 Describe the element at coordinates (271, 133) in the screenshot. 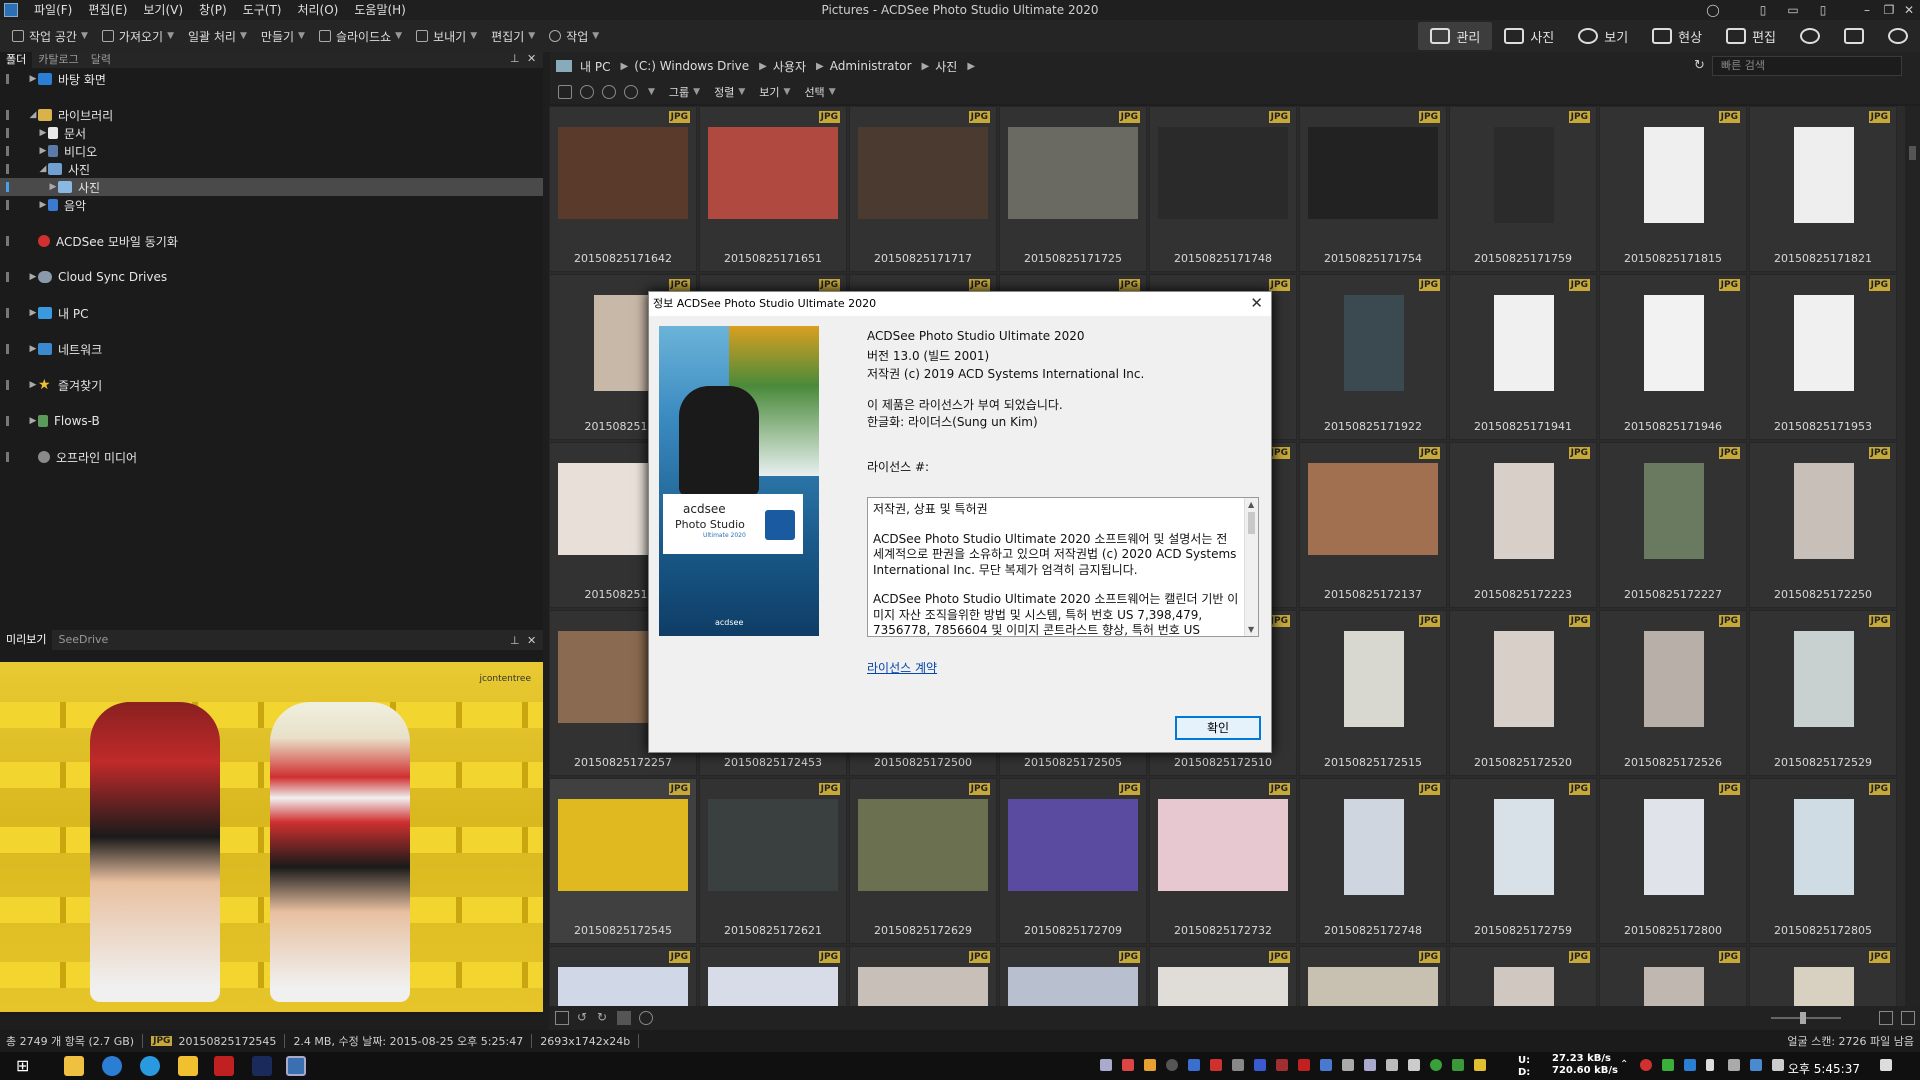

I see `tree-item-documents: ▶ 문서` at that location.